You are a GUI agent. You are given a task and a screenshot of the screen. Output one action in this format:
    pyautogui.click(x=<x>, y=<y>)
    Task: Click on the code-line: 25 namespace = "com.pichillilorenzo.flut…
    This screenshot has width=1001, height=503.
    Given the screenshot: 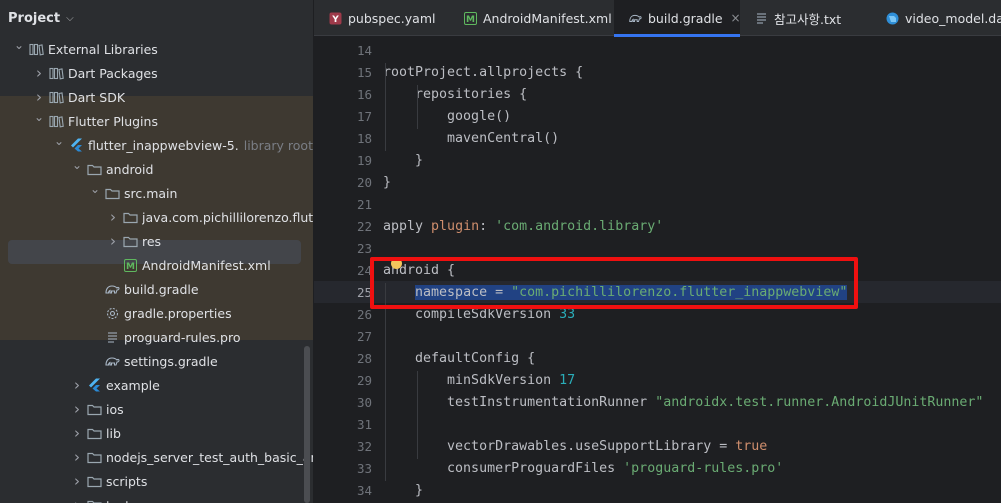 What is the action you would take?
    pyautogui.click(x=657, y=292)
    